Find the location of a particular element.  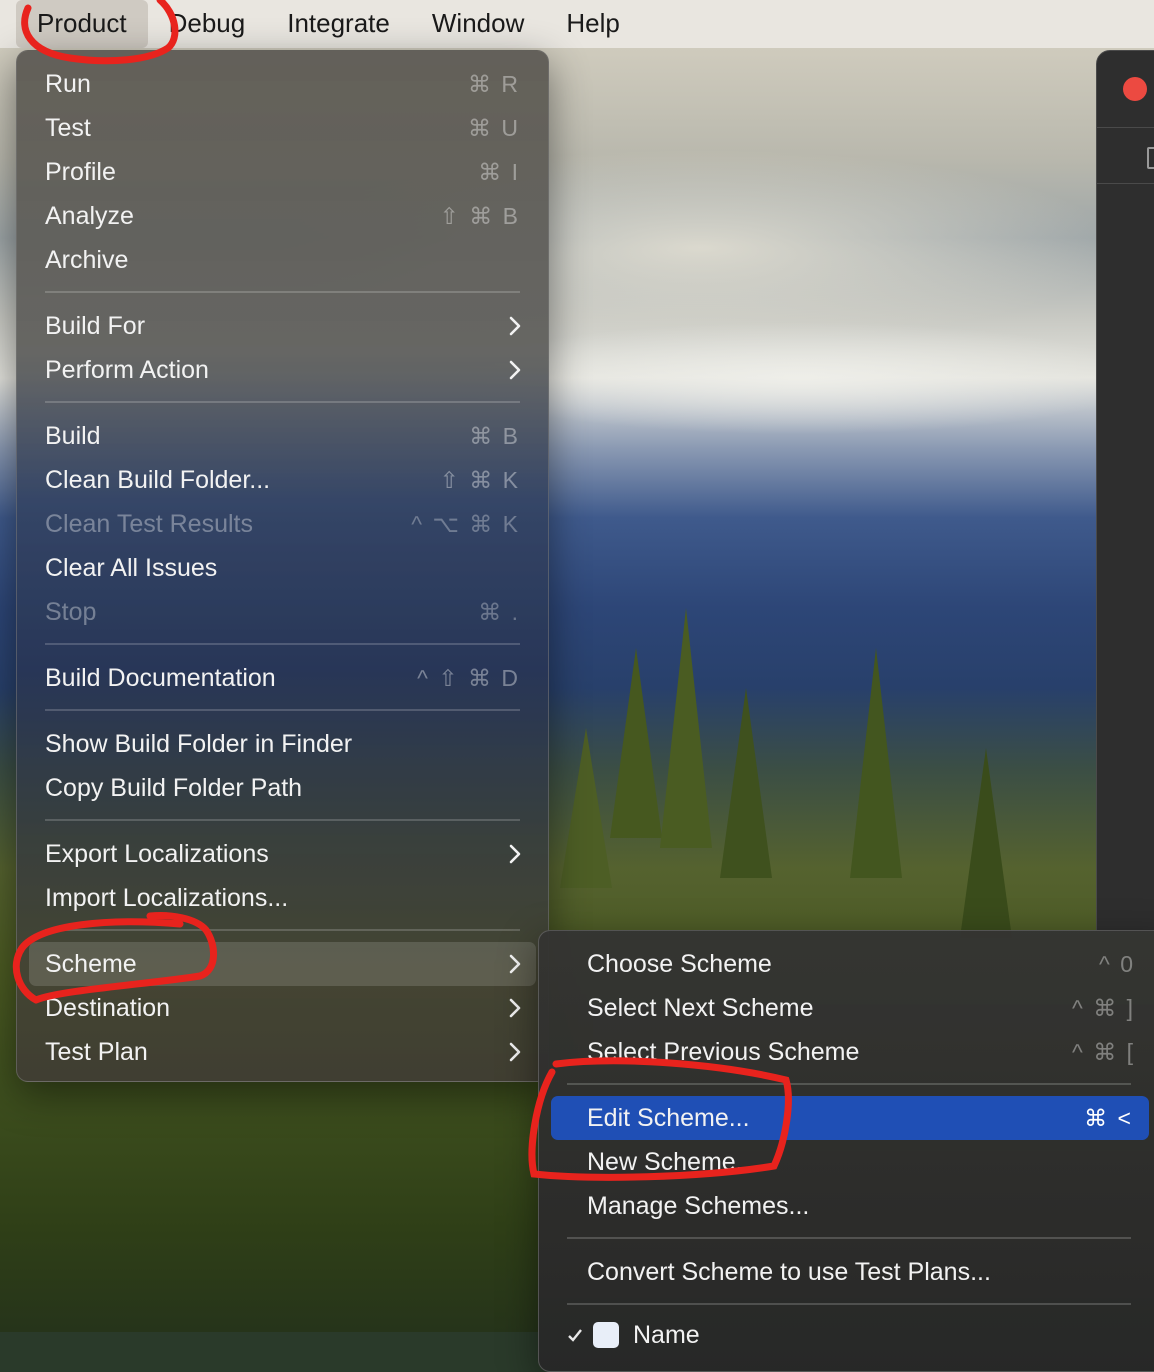

menu-item-test-plan: Test Plan is located at coordinates (282, 1052).